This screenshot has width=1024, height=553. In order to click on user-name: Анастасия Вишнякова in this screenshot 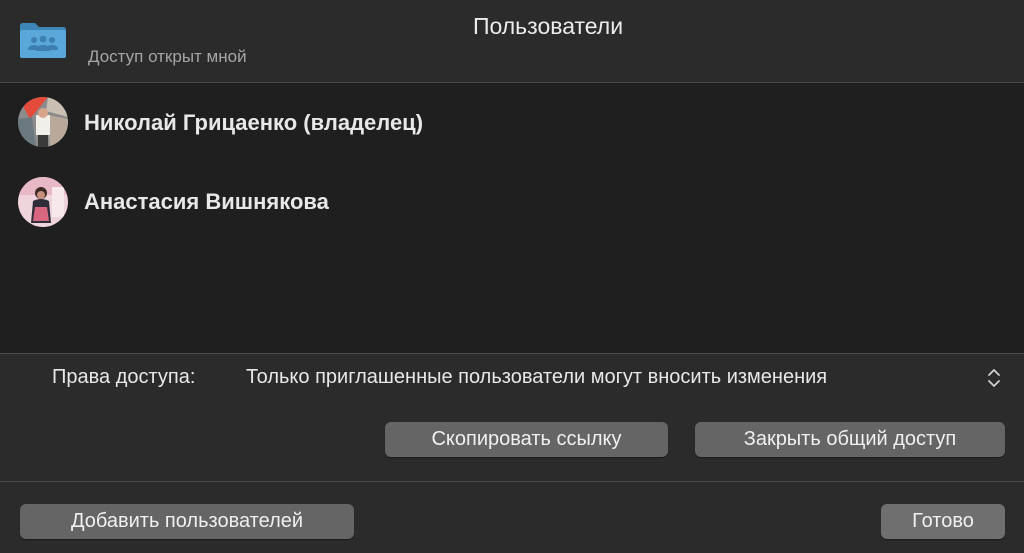, I will do `click(206, 201)`.